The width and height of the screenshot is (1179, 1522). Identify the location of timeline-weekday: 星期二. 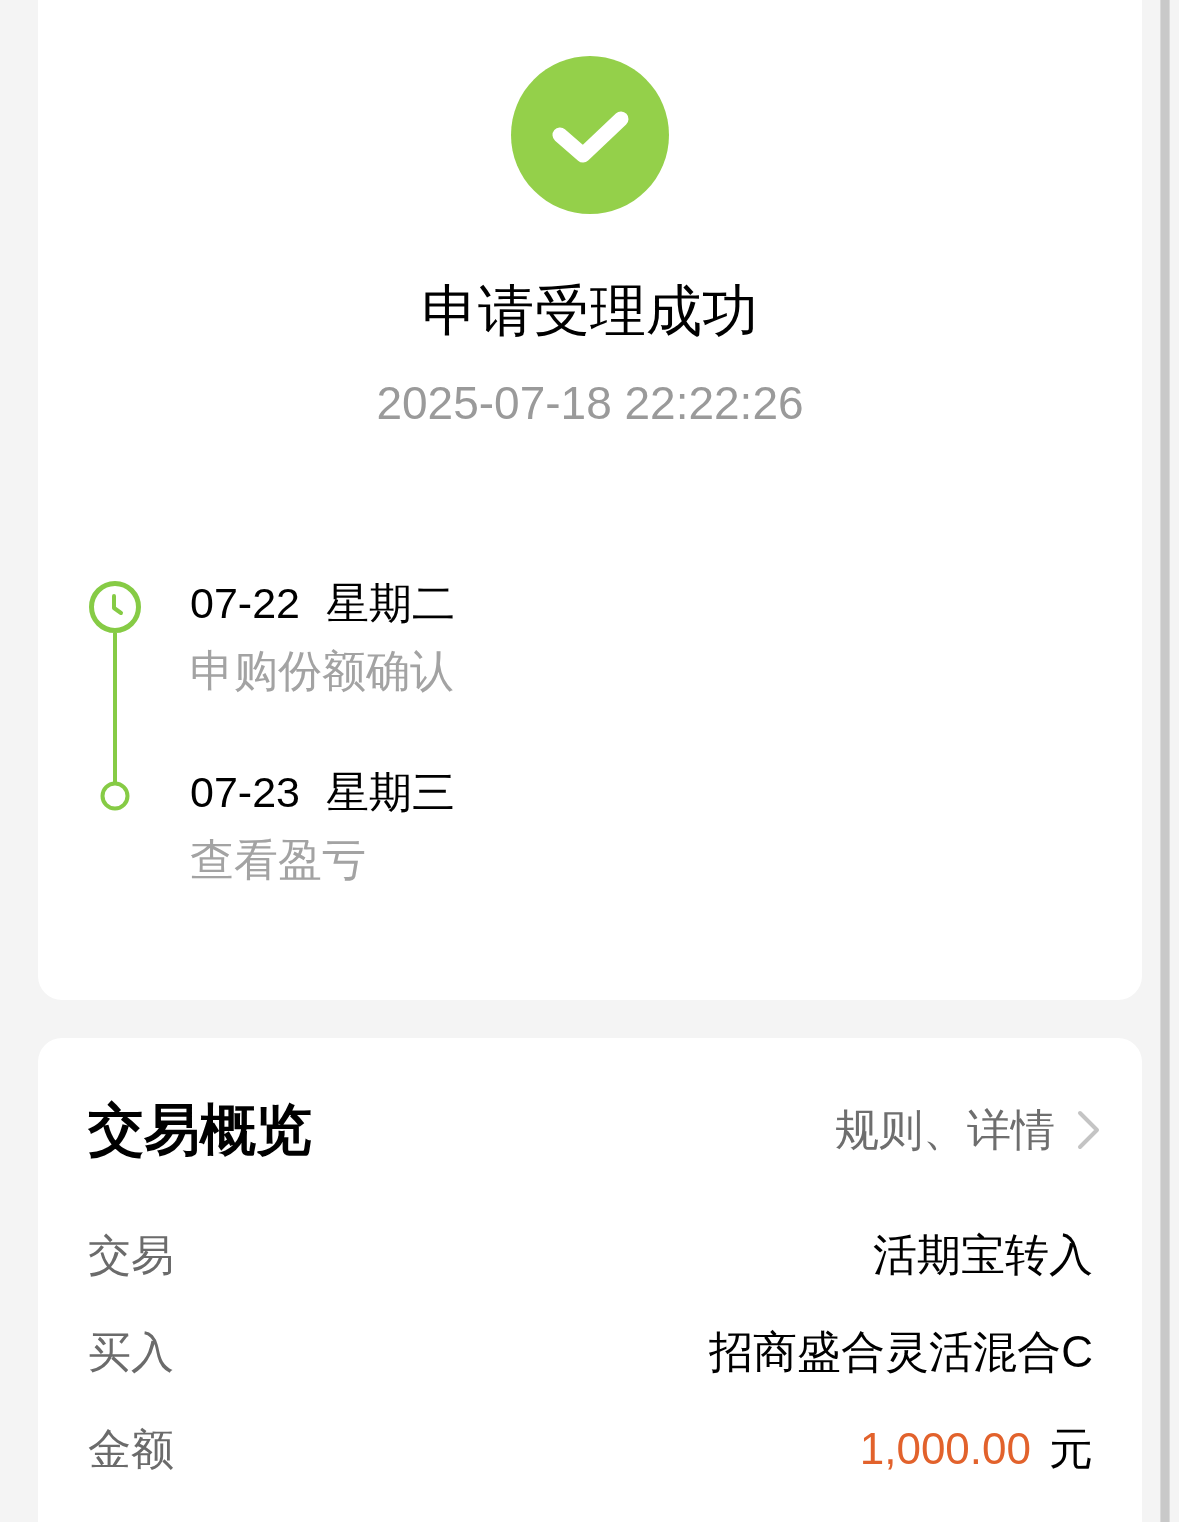
(390, 603).